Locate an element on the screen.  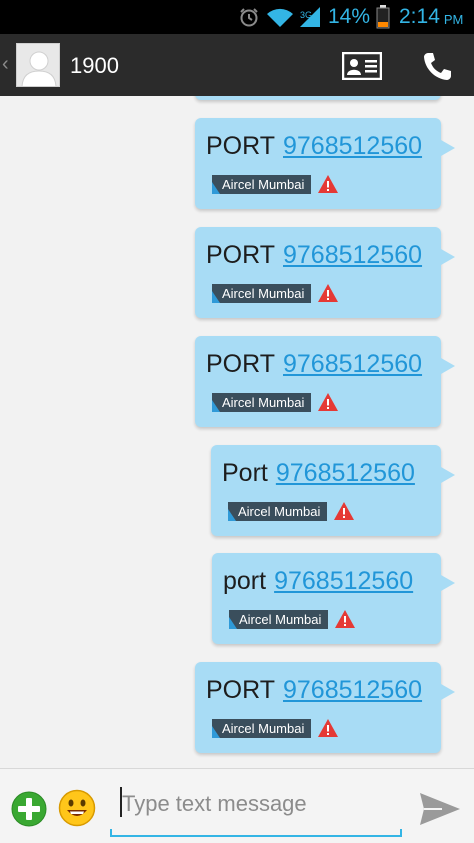
status-time: 2:14 is located at coordinates (419, 16).